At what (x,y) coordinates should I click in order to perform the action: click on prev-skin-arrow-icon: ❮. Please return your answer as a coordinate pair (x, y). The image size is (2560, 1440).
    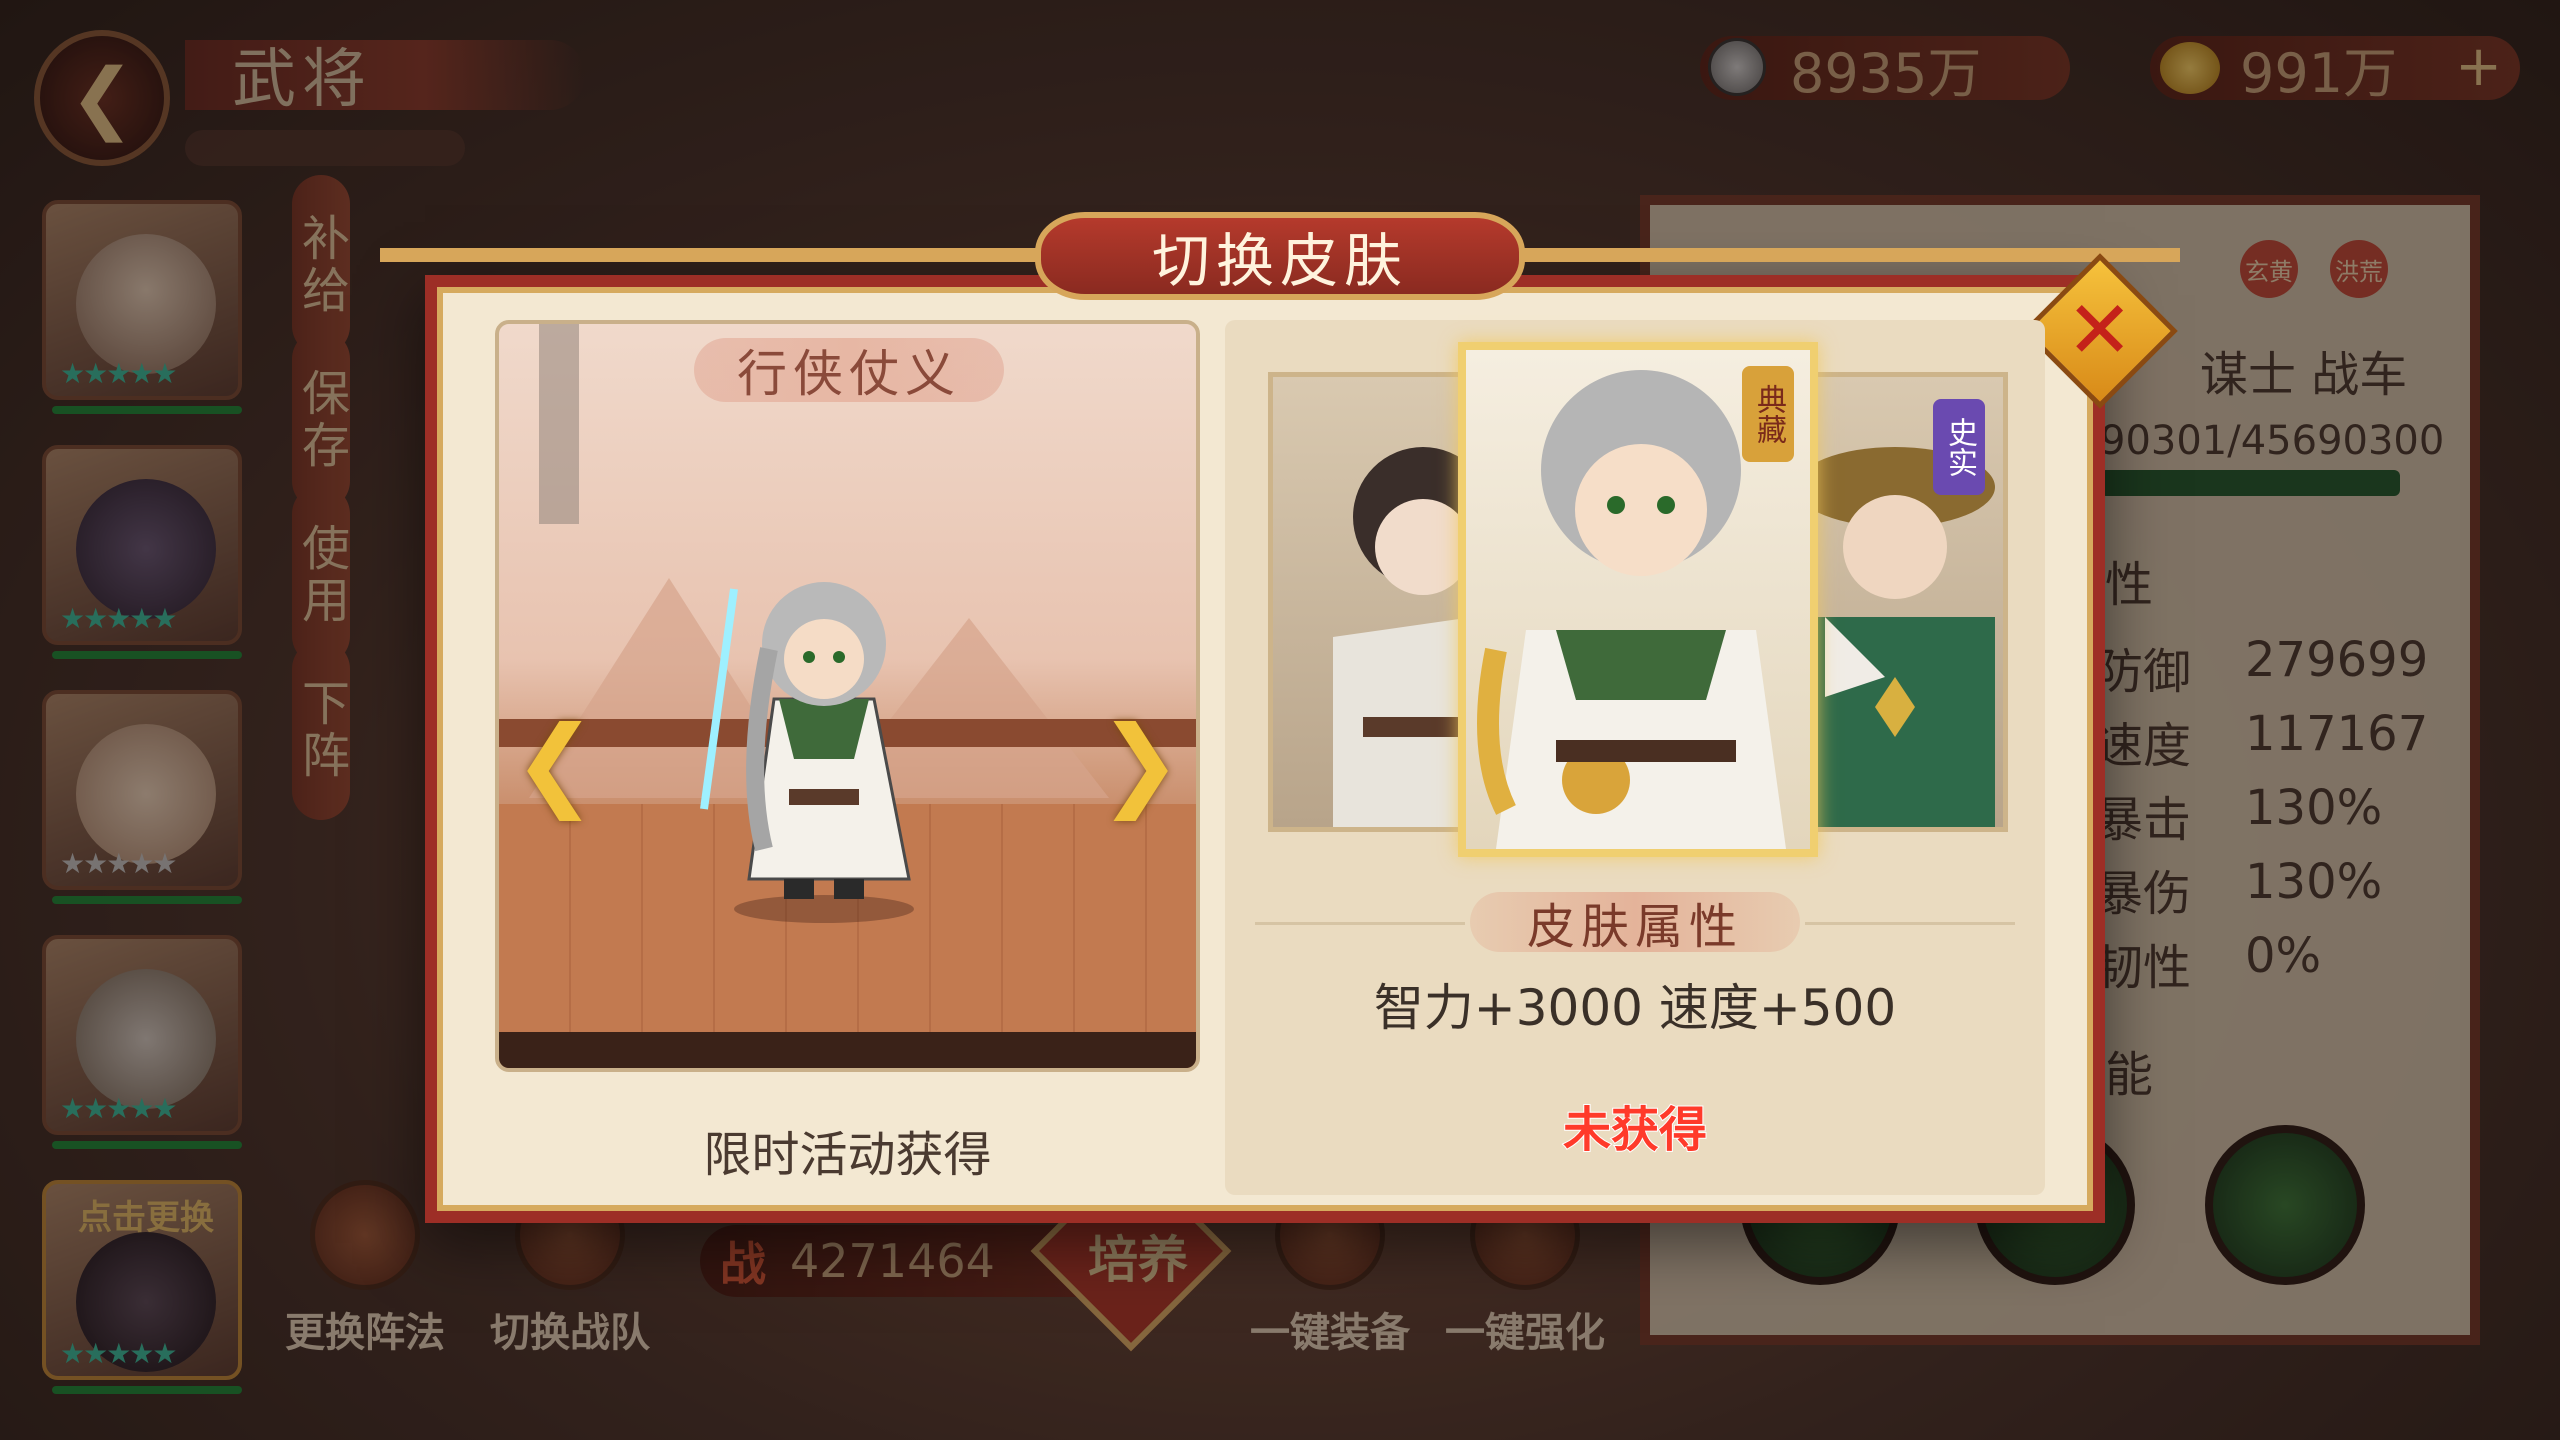
    Looking at the image, I should click on (555, 762).